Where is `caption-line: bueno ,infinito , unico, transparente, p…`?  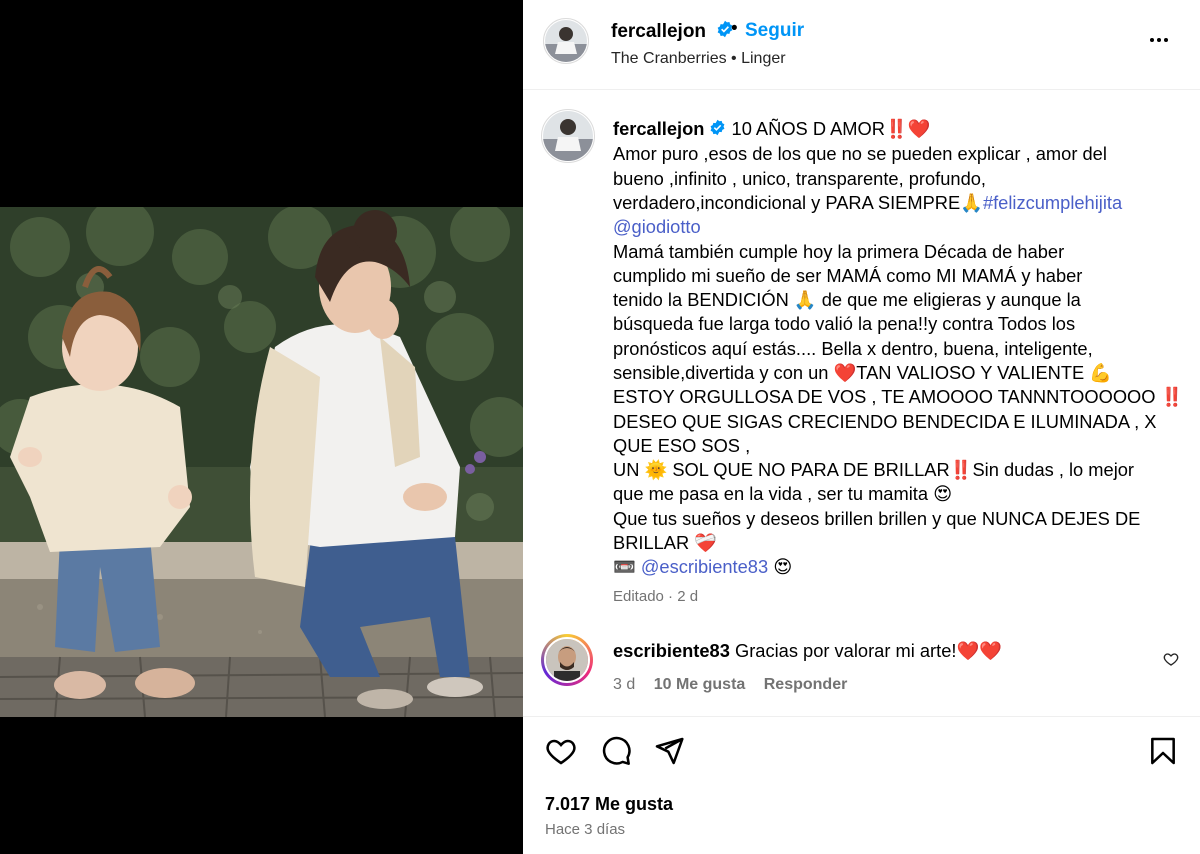 caption-line: bueno ,infinito , unico, transparente, p… is located at coordinates (799, 178).